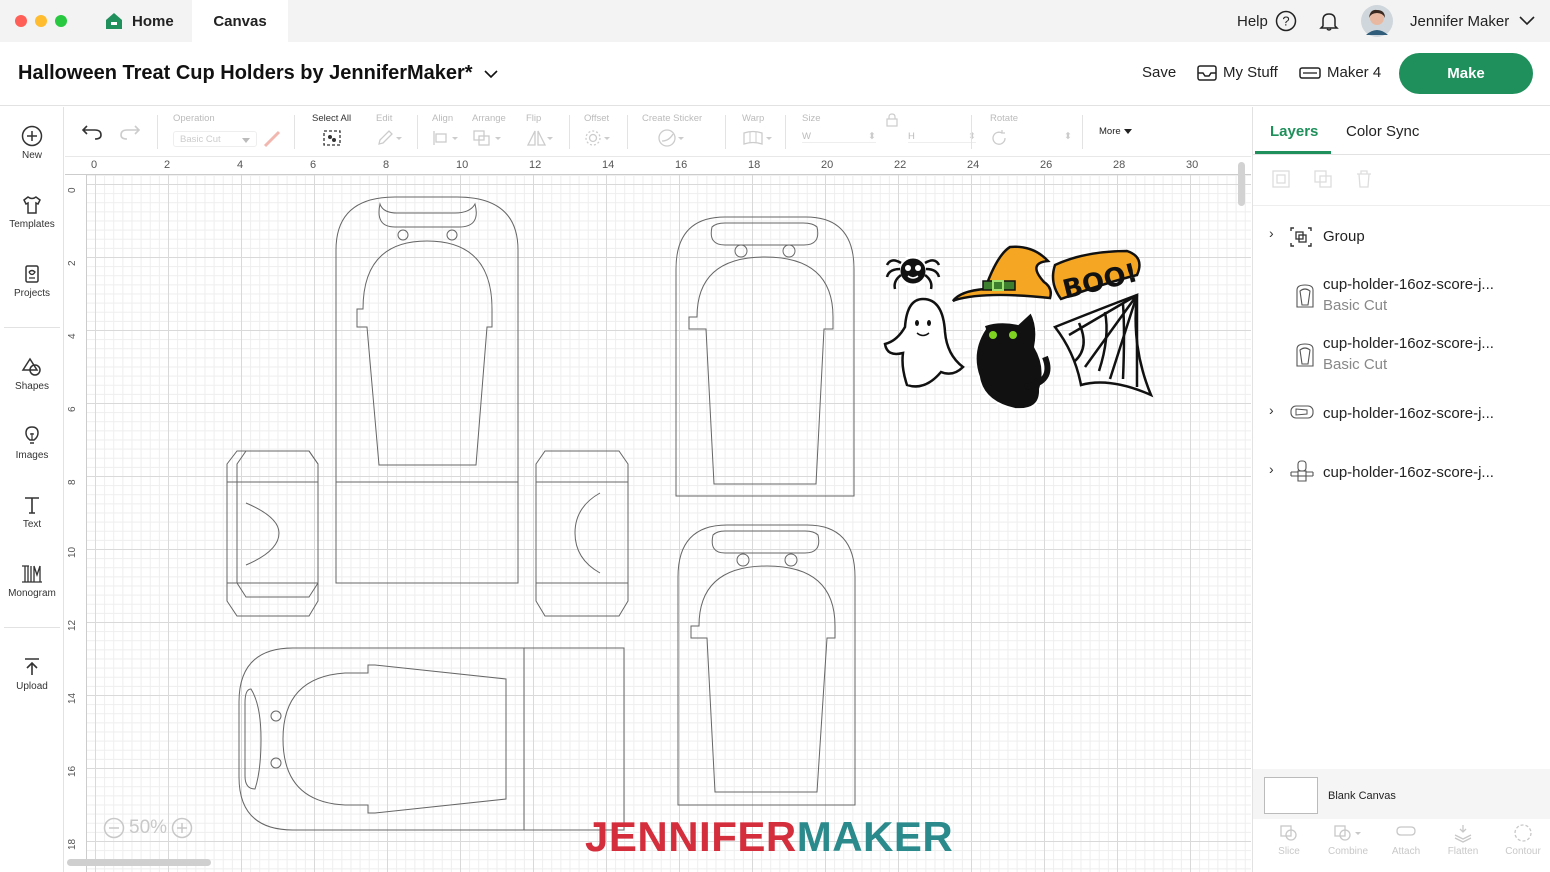 The width and height of the screenshot is (1550, 872). What do you see at coordinates (489, 118) in the screenshot?
I see `arrange-label: Arrange` at bounding box center [489, 118].